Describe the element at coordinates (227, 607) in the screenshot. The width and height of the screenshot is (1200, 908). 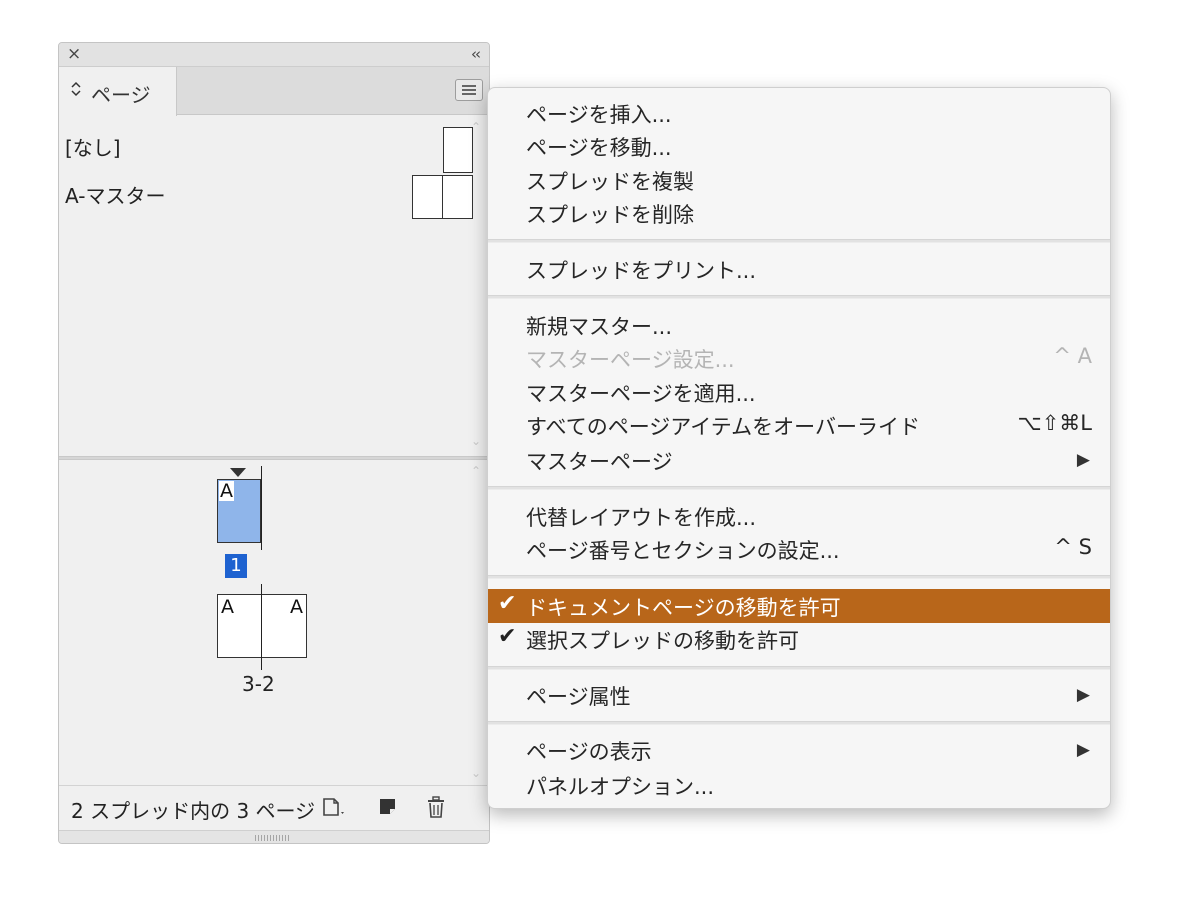
I see `spread-left-master-letter: A` at that location.